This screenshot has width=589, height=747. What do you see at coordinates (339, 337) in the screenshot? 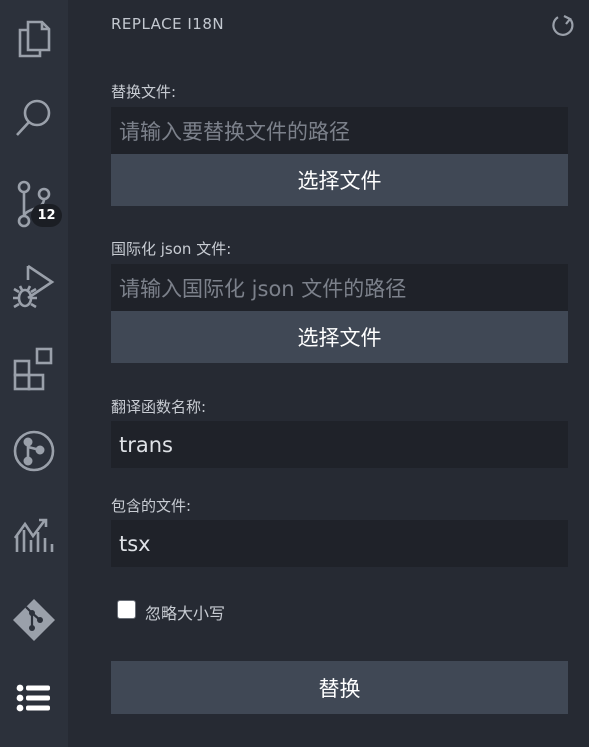
I see `choose-i18n-json-button: 选择文件` at bounding box center [339, 337].